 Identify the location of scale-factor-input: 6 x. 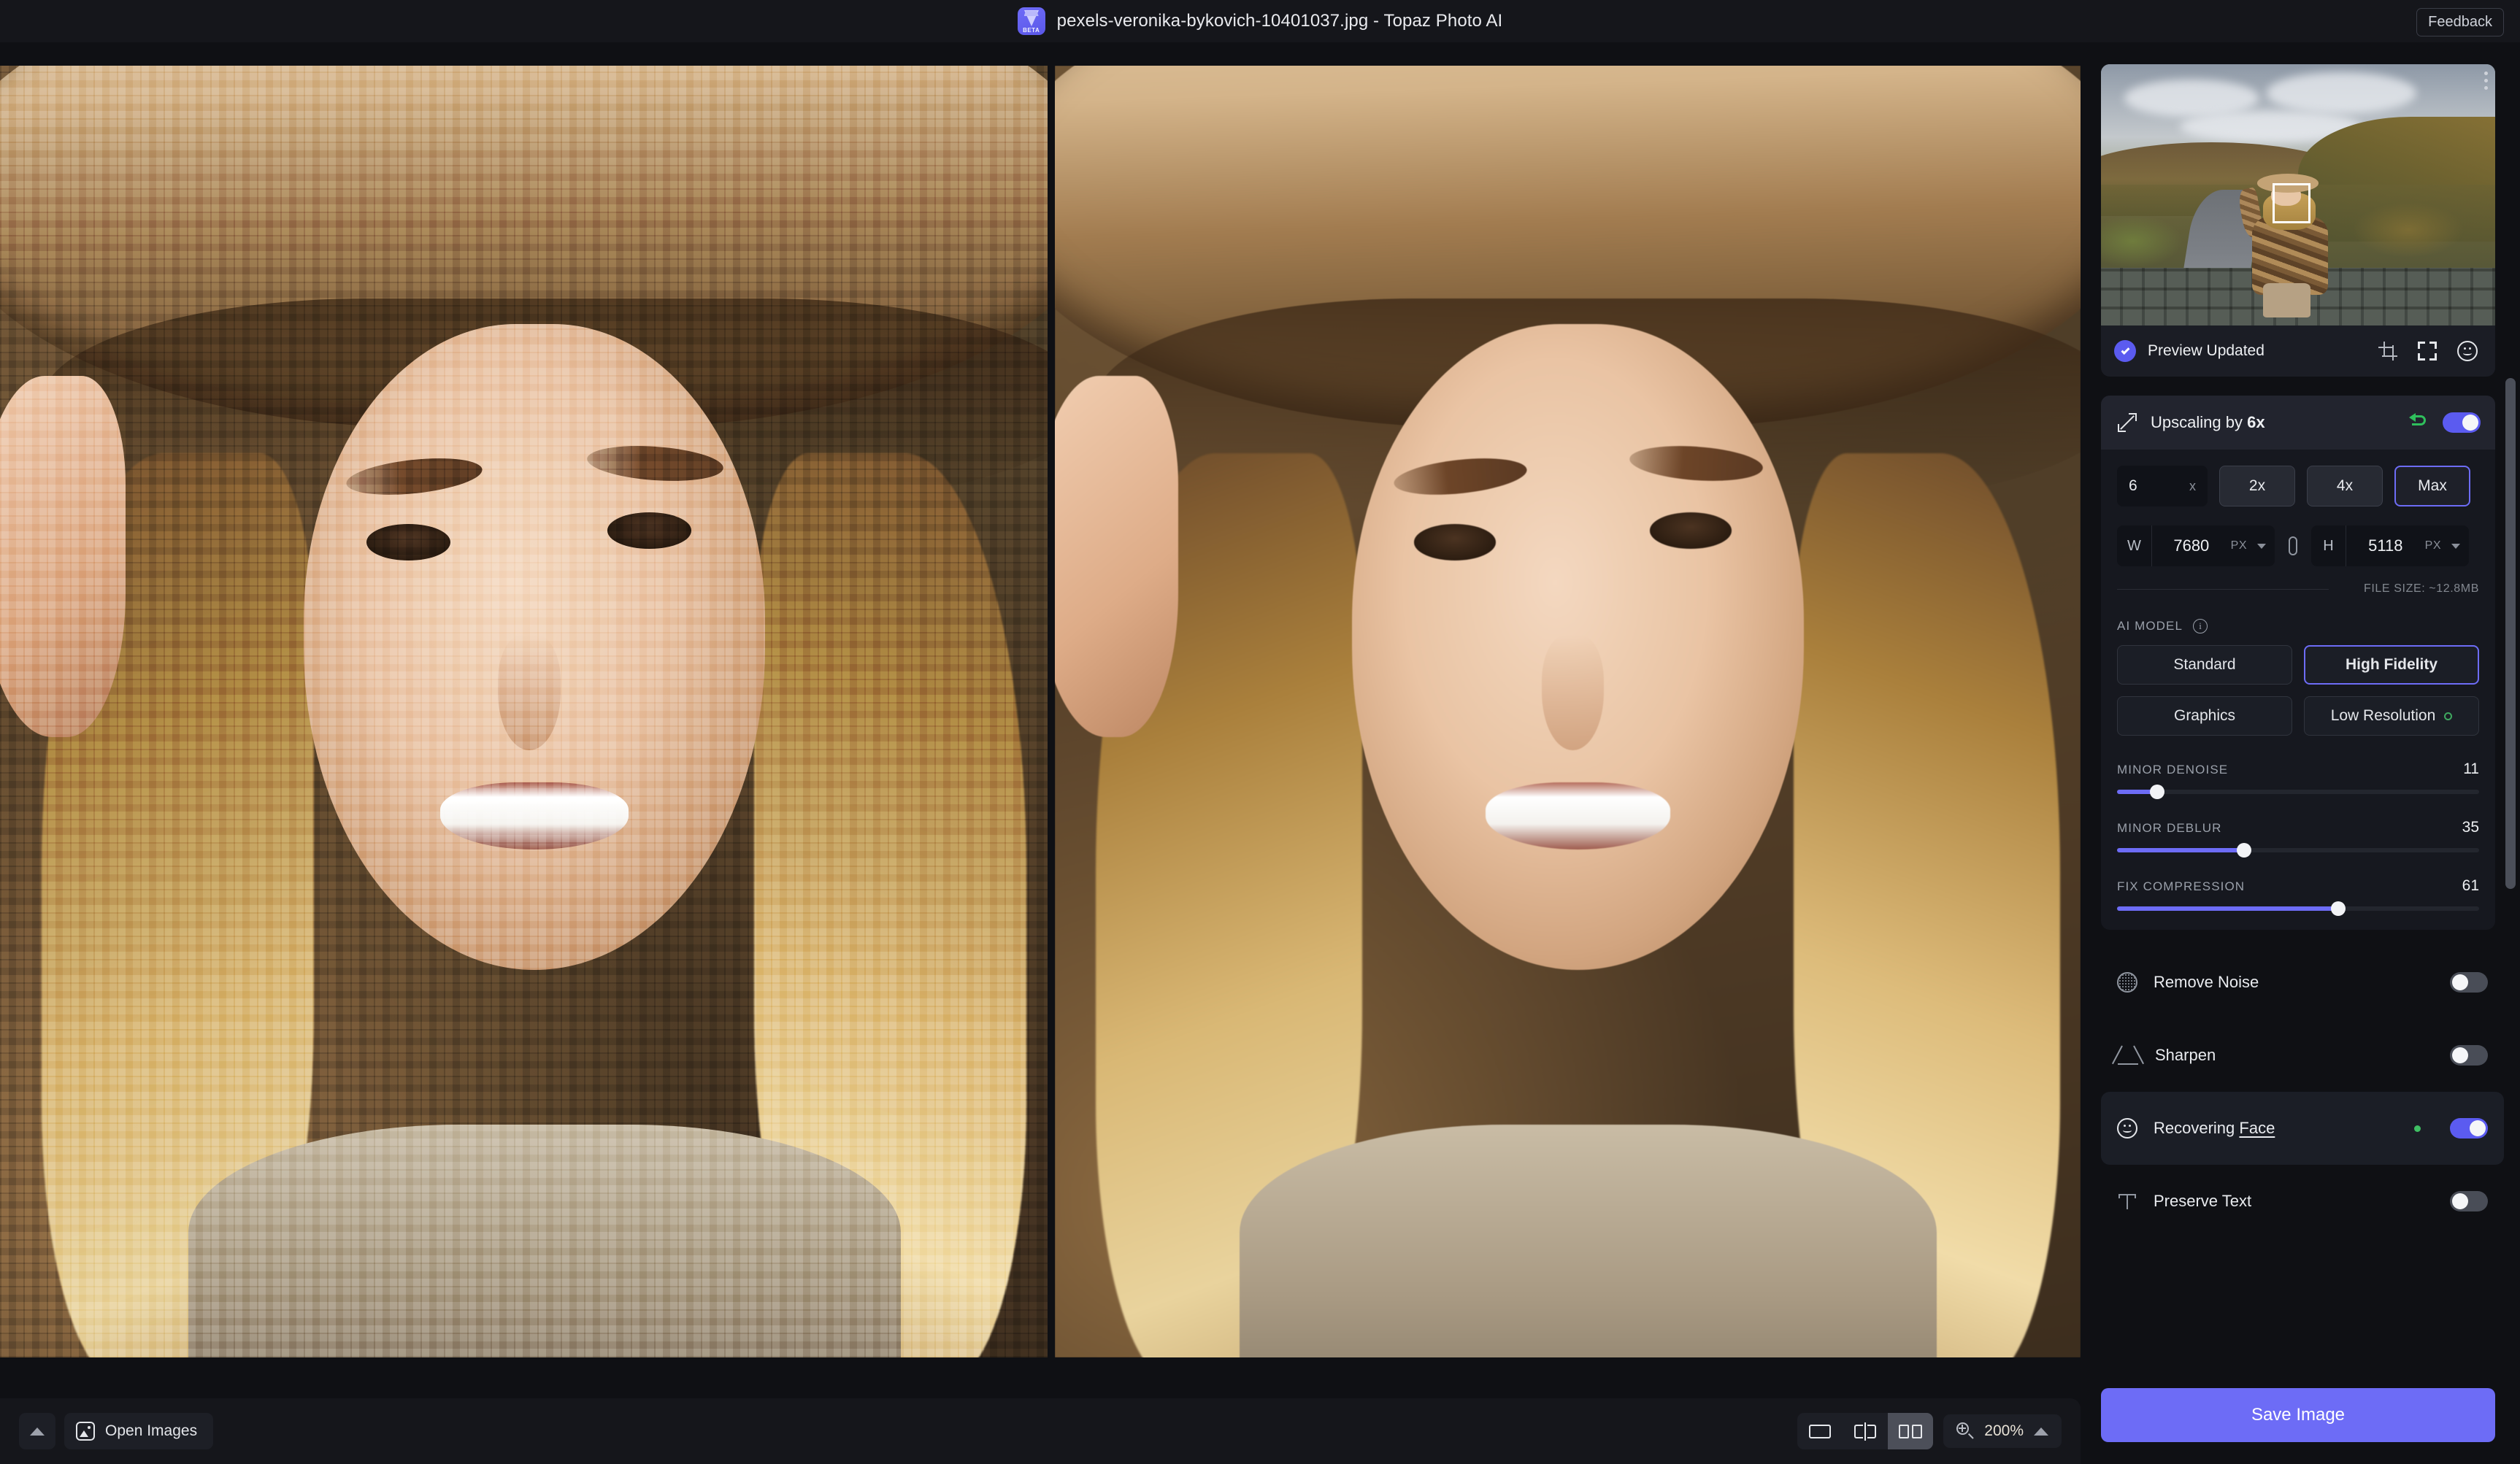
(2162, 486).